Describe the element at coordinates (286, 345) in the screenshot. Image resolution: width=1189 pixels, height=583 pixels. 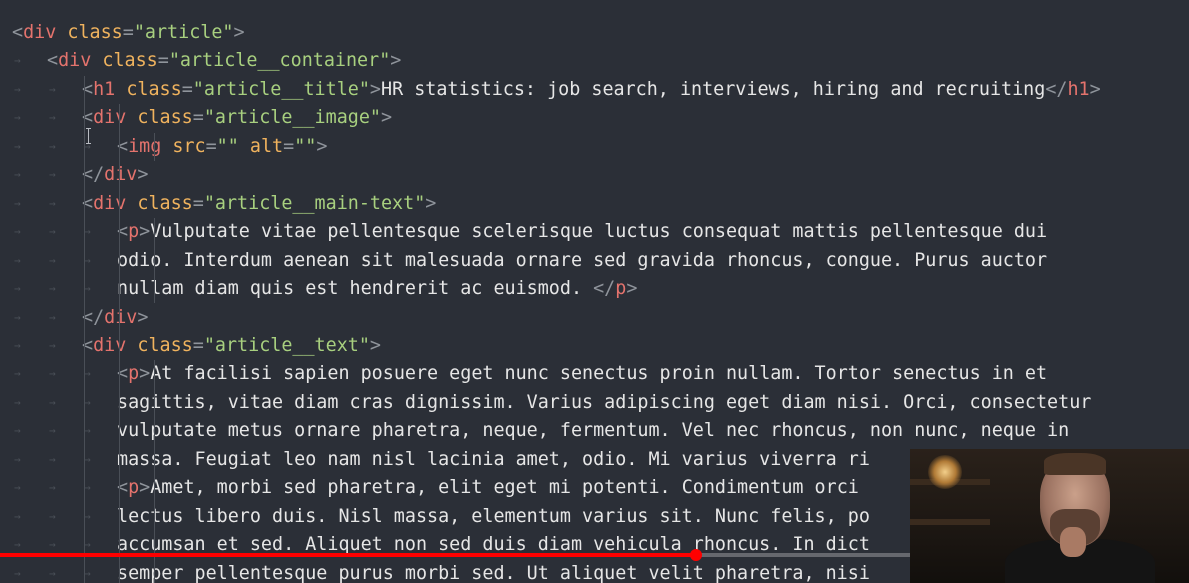
I see `code-token-str: "article__text"` at that location.